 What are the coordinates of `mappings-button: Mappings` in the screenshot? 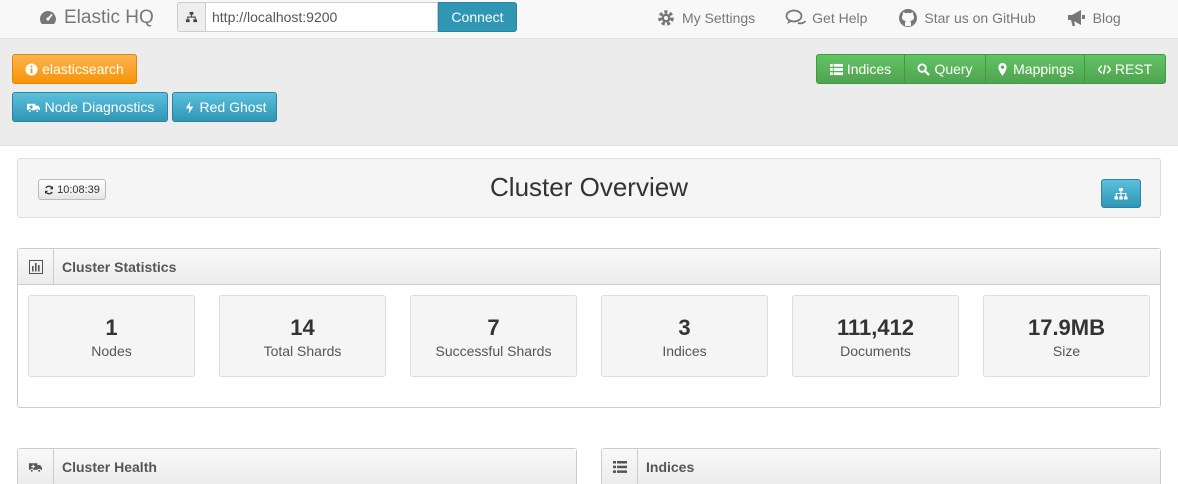 It's located at (1035, 69).